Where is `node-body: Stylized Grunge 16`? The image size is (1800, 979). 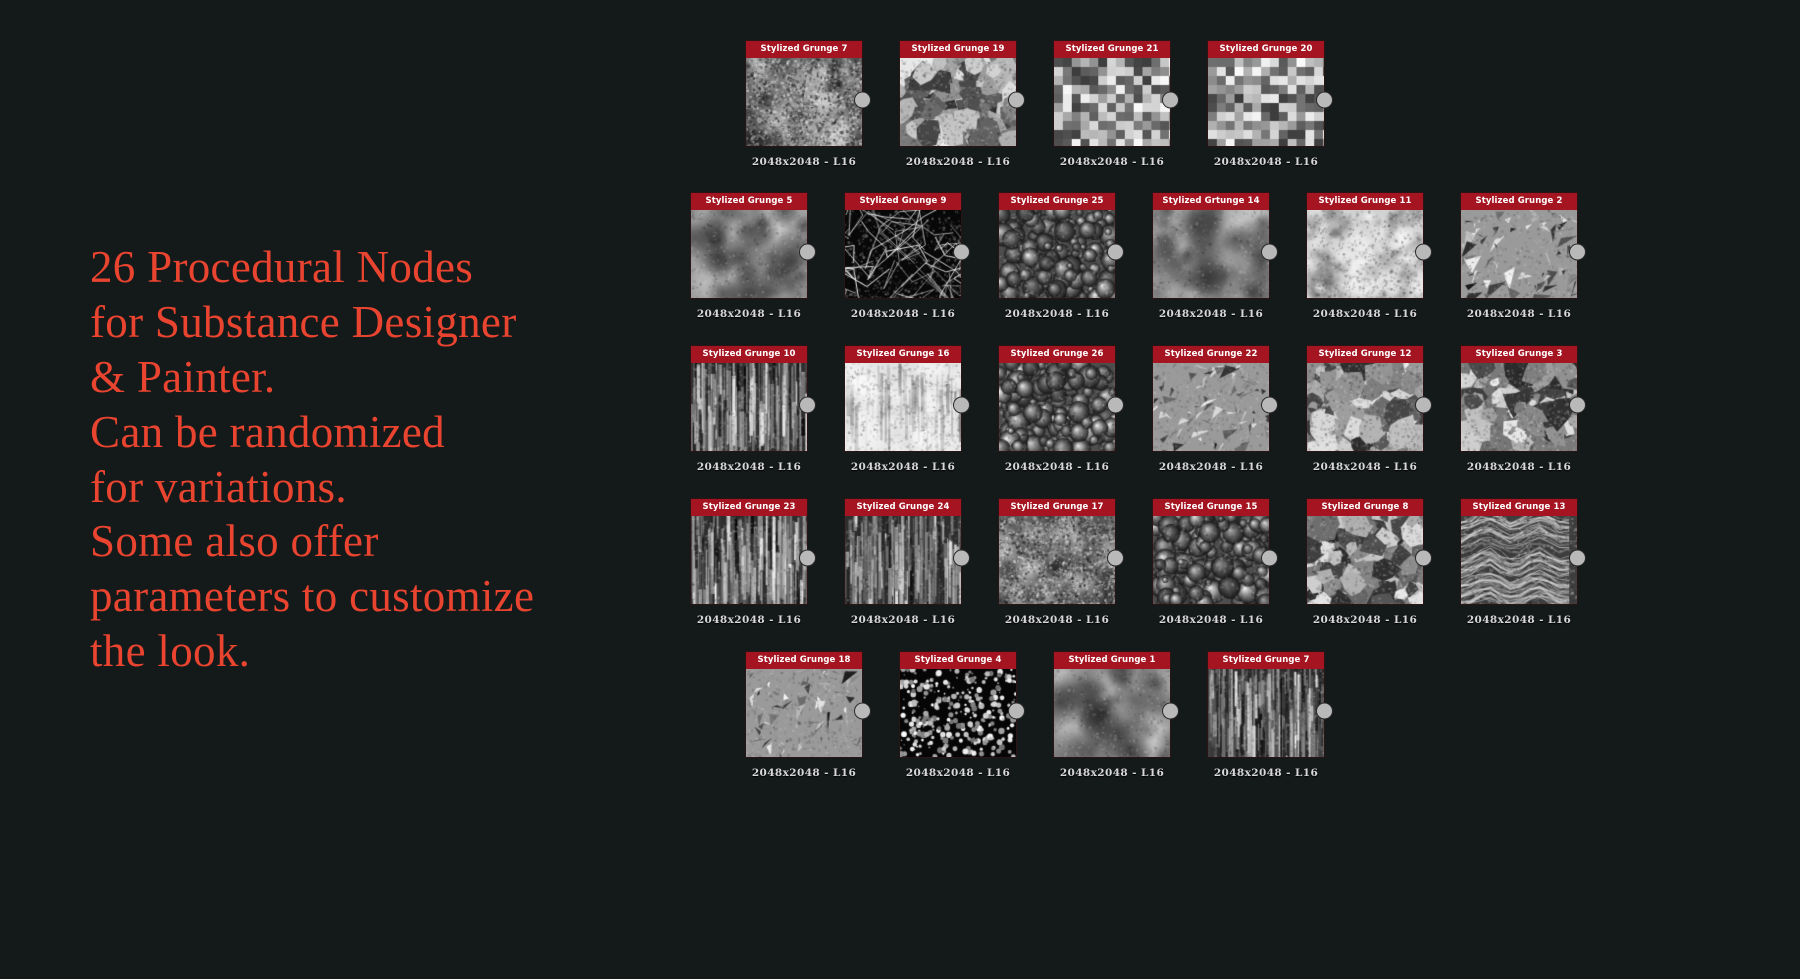
node-body: Stylized Grunge 16 is located at coordinates (907, 398).